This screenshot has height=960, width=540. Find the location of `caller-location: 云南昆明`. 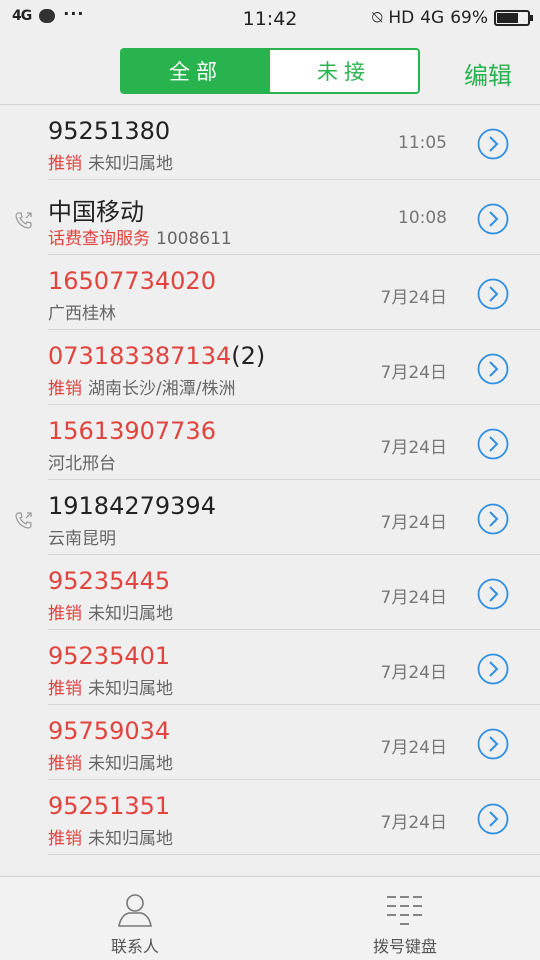

caller-location: 云南昆明 is located at coordinates (82, 539).